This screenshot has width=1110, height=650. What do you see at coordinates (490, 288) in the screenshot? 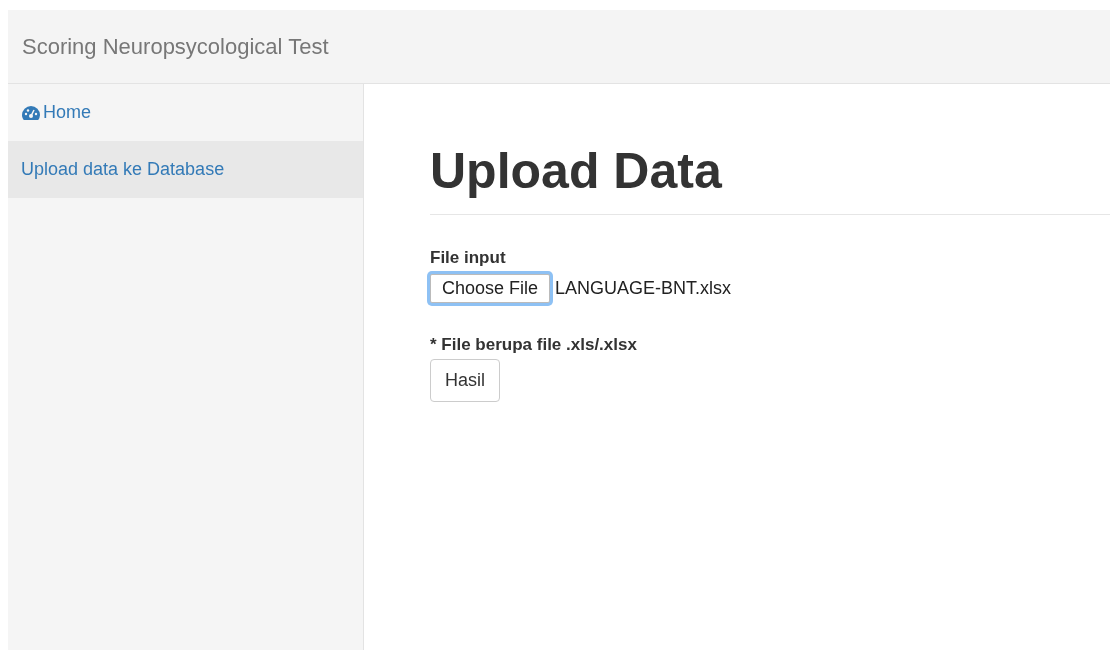
I see `choose-file-button: Choose File` at bounding box center [490, 288].